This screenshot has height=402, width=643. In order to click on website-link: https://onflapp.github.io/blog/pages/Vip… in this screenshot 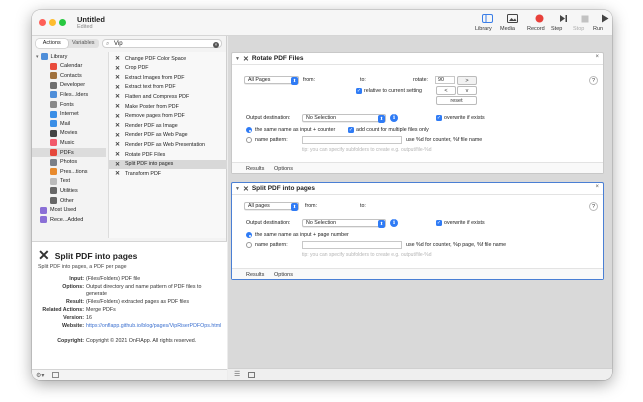, I will do `click(153, 326)`.